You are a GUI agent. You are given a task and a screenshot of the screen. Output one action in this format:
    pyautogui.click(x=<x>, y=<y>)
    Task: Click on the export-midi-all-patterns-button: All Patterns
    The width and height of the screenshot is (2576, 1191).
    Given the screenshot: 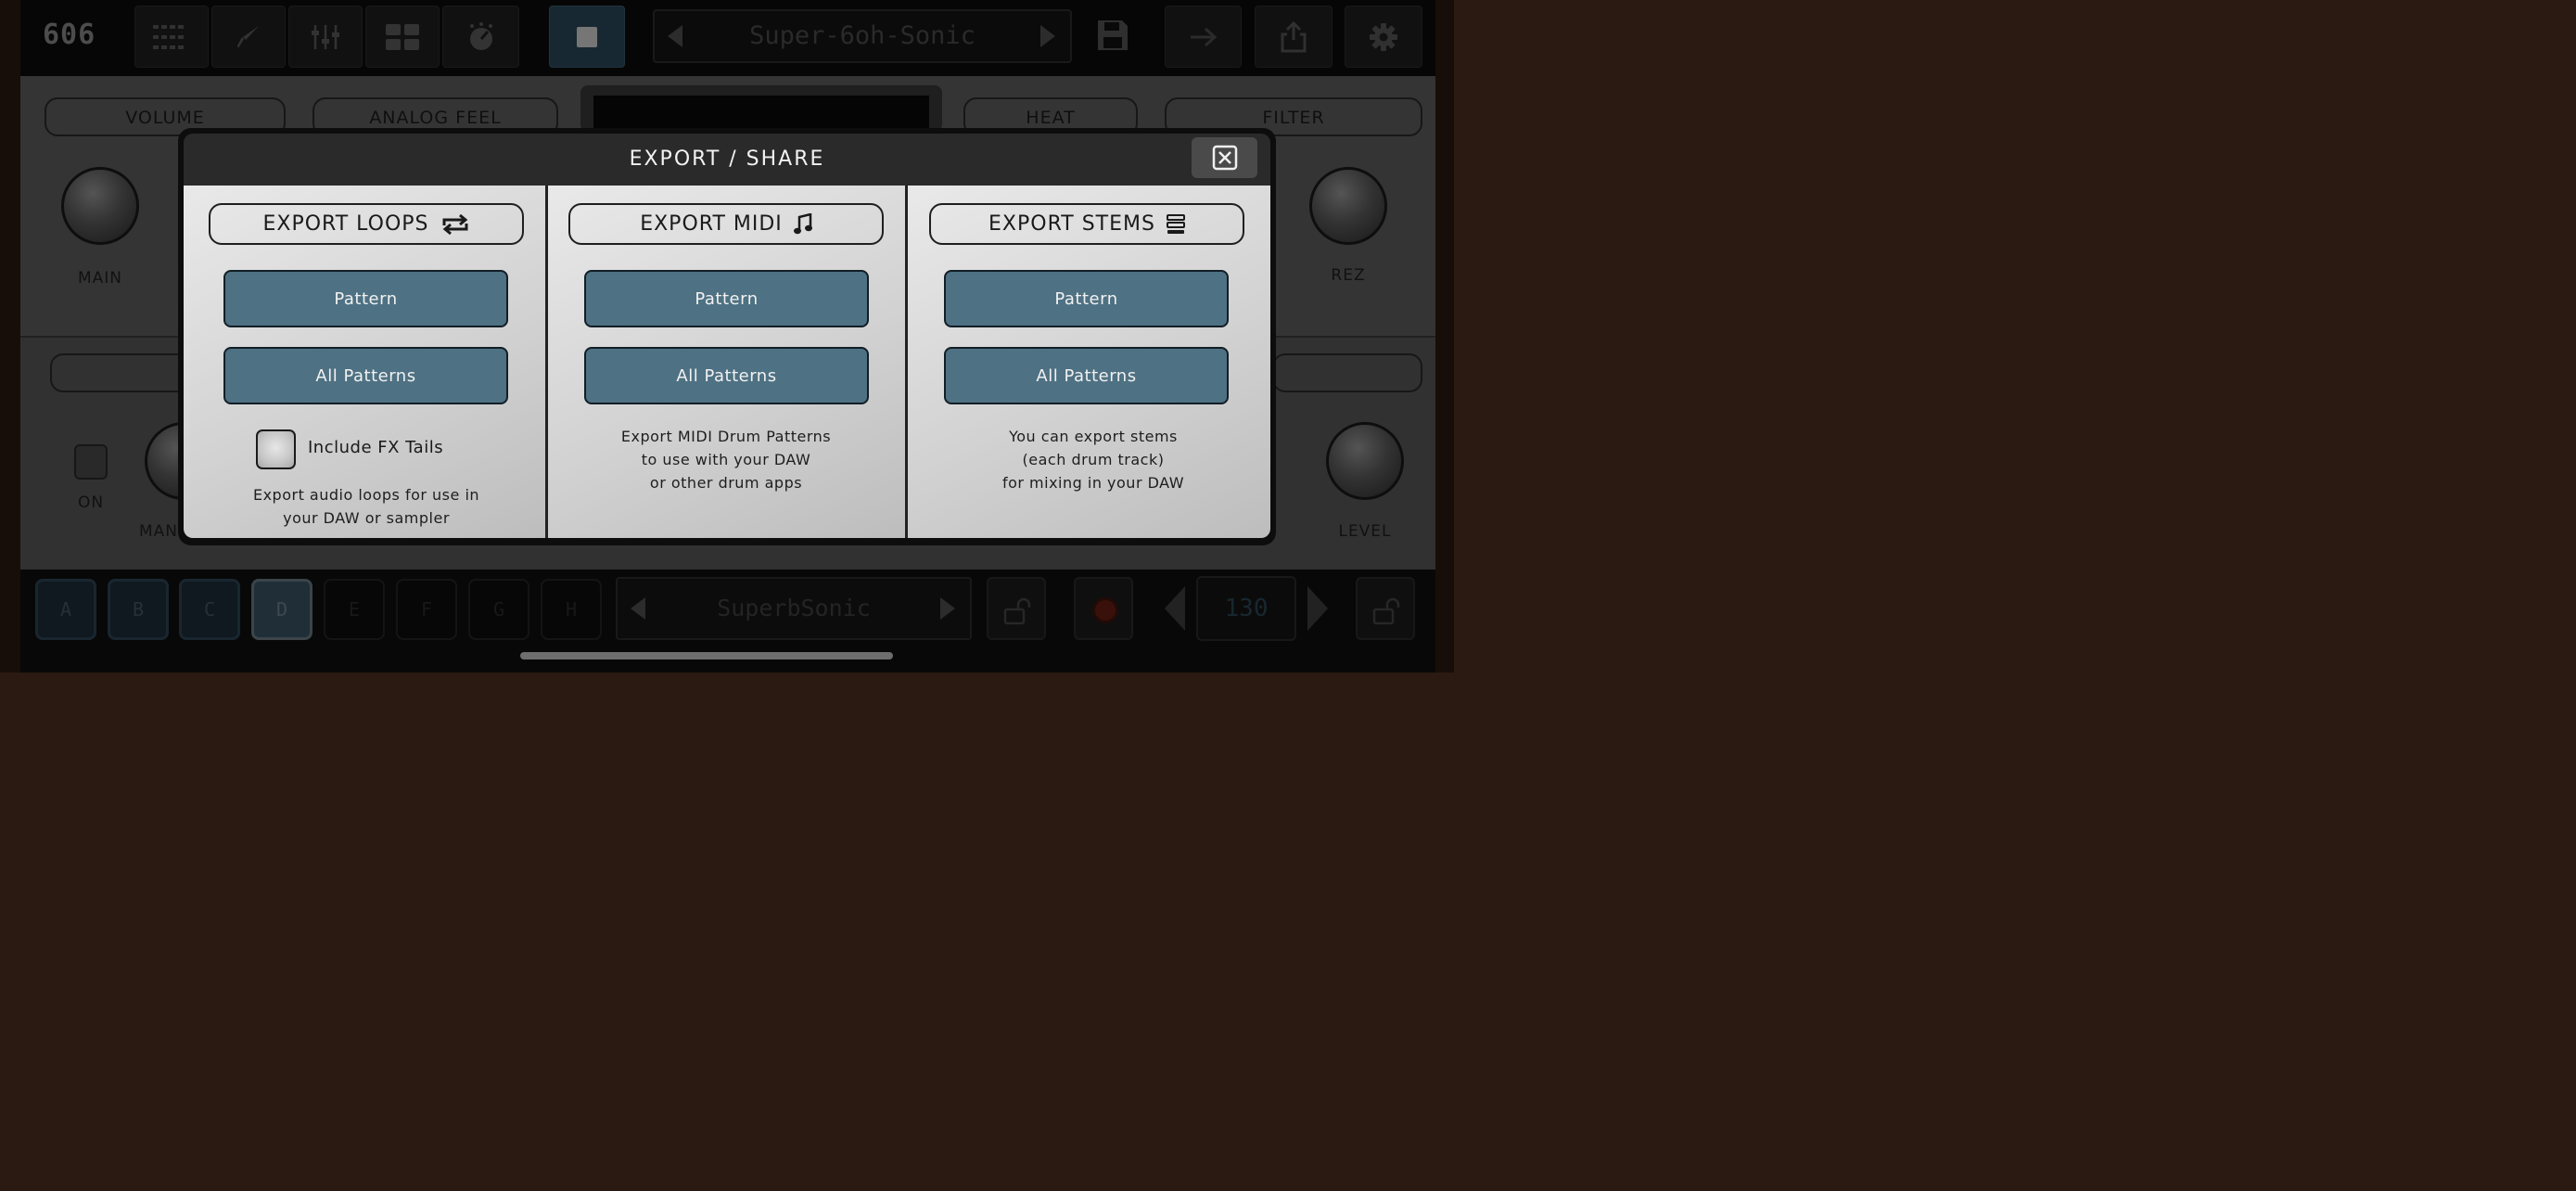 What is the action you would take?
    pyautogui.click(x=726, y=375)
    